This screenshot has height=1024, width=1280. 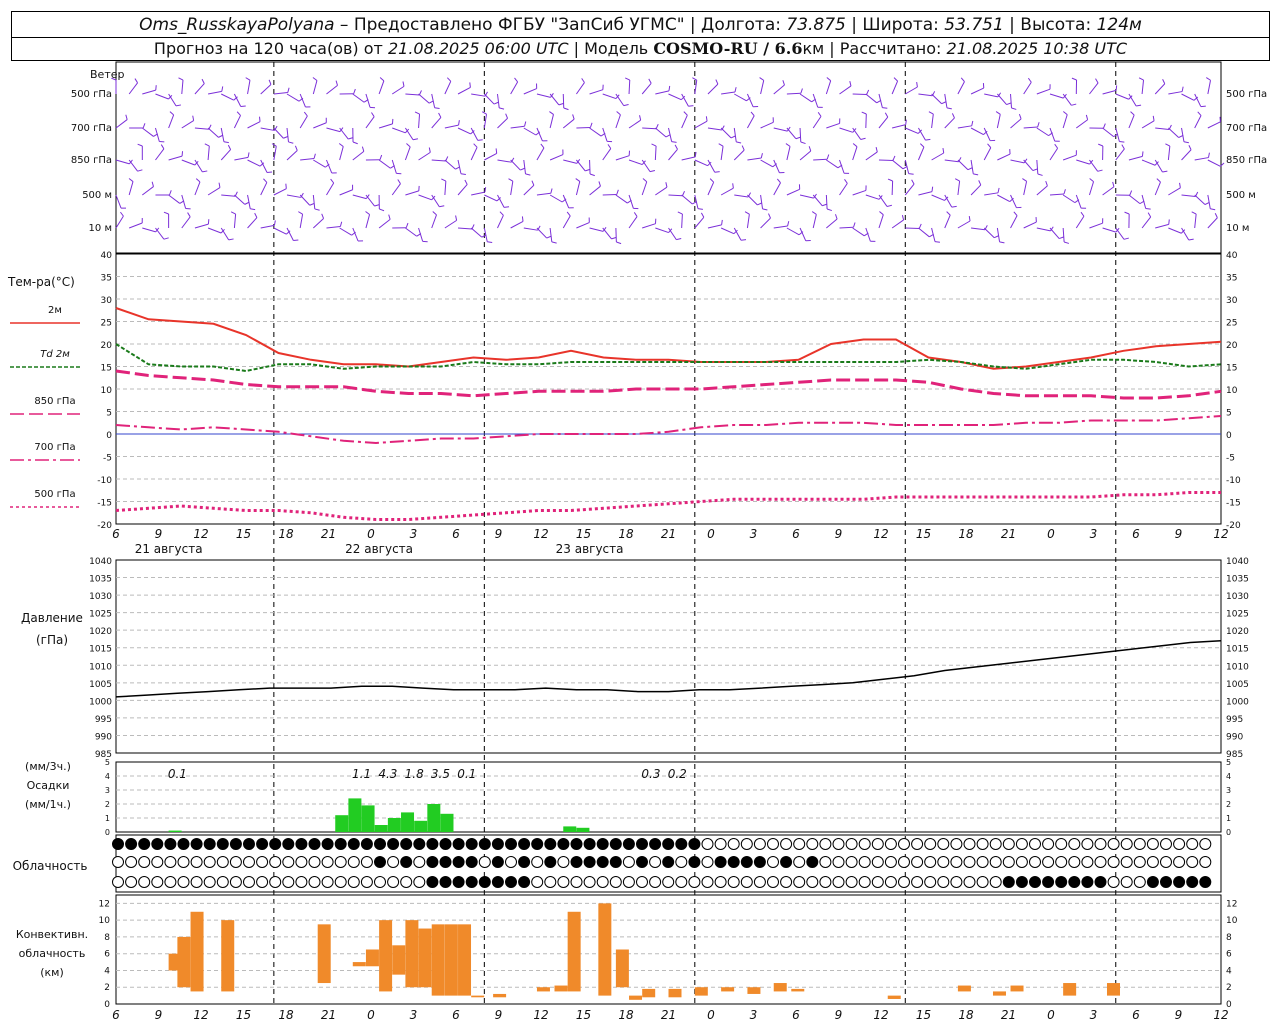 What do you see at coordinates (1228, 762) in the screenshot?
I see `precip-tick-right: 5` at bounding box center [1228, 762].